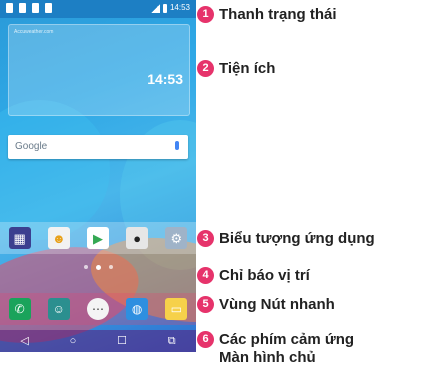  Describe the element at coordinates (19, 309) in the screenshot. I see `phone-app-icon: ✆` at that location.